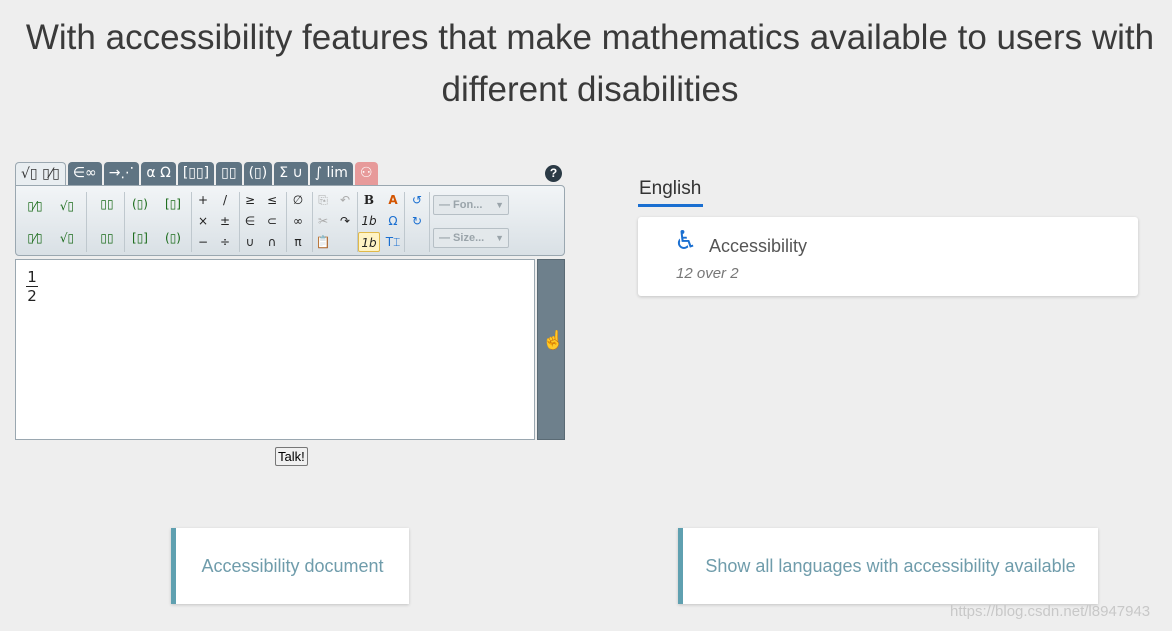 The height and width of the screenshot is (631, 1172). Describe the element at coordinates (107, 238) in the screenshot. I see `subscript-button: ▯▯` at that location.